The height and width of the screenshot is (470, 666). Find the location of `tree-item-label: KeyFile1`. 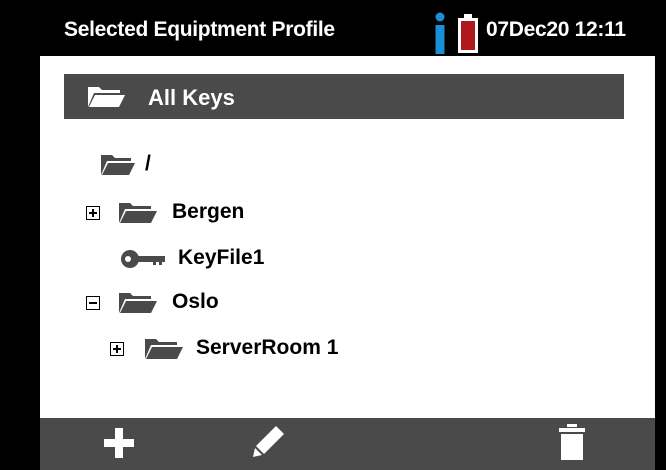

tree-item-label: KeyFile1 is located at coordinates (221, 257).